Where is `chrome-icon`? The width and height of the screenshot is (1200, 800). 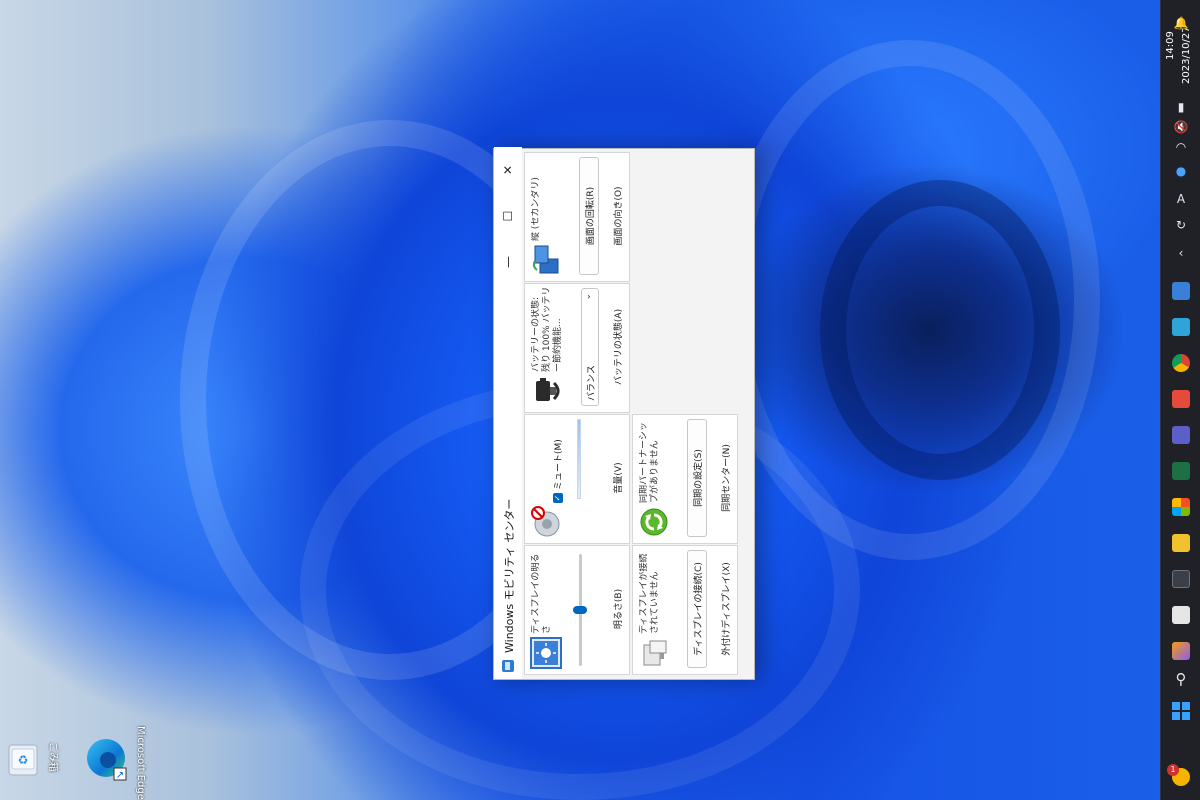
chrome-icon is located at coordinates (1181, 363).